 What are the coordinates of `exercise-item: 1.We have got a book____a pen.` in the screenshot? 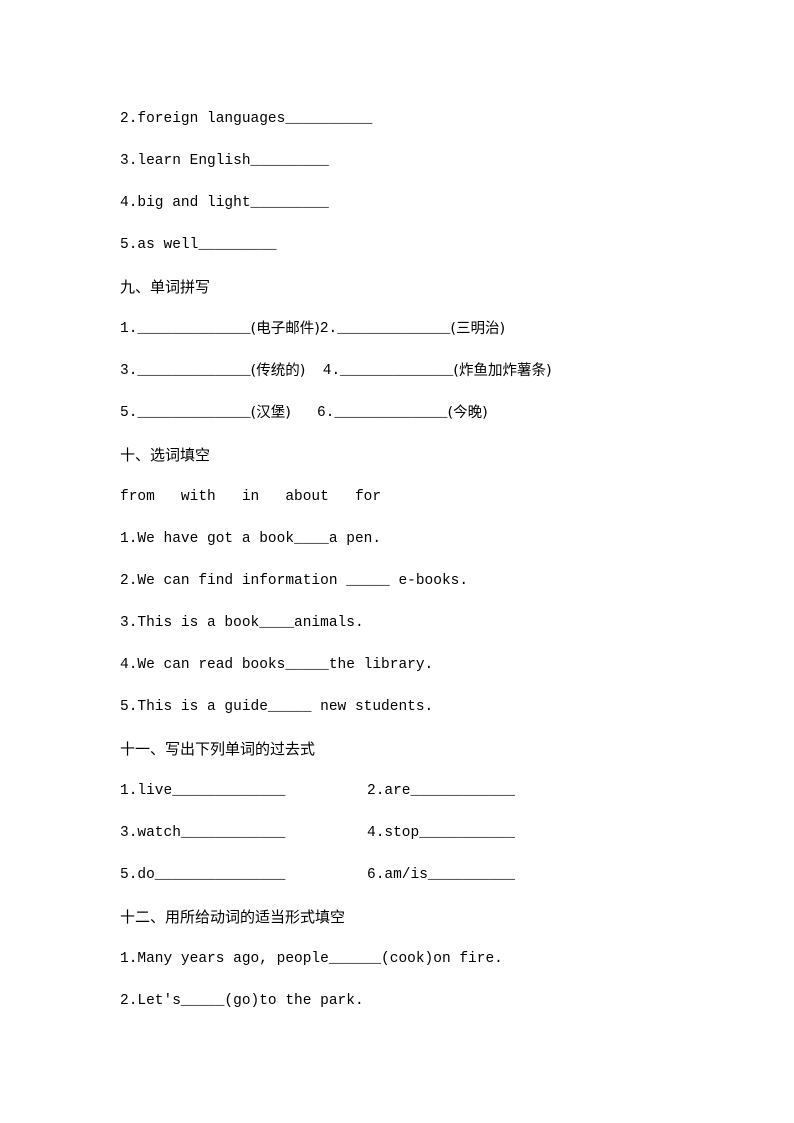 It's located at (251, 539).